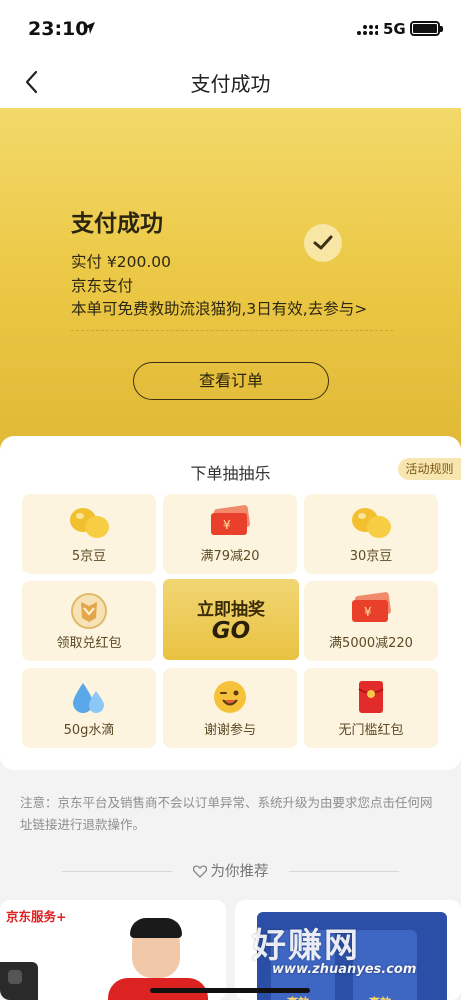  I want to click on status-time: 23:10, so click(58, 29).